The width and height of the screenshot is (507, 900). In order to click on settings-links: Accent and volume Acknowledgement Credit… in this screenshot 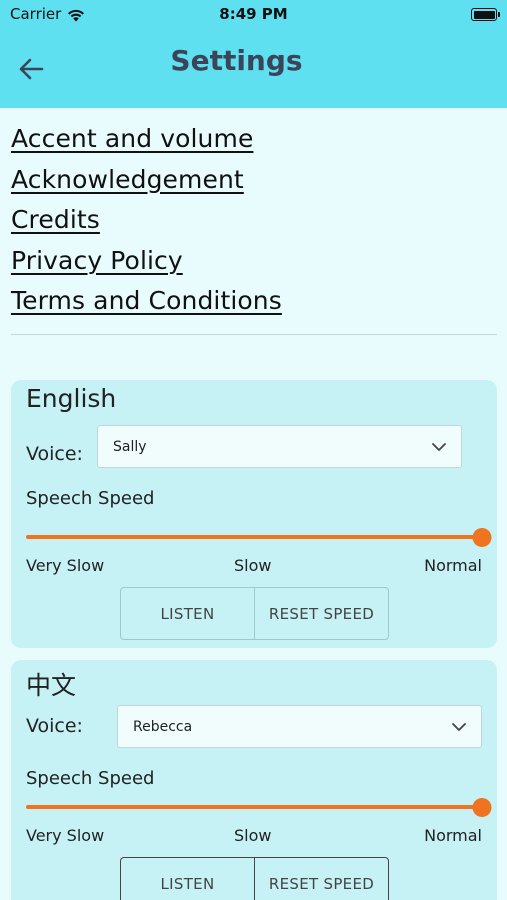, I will do `click(146, 223)`.